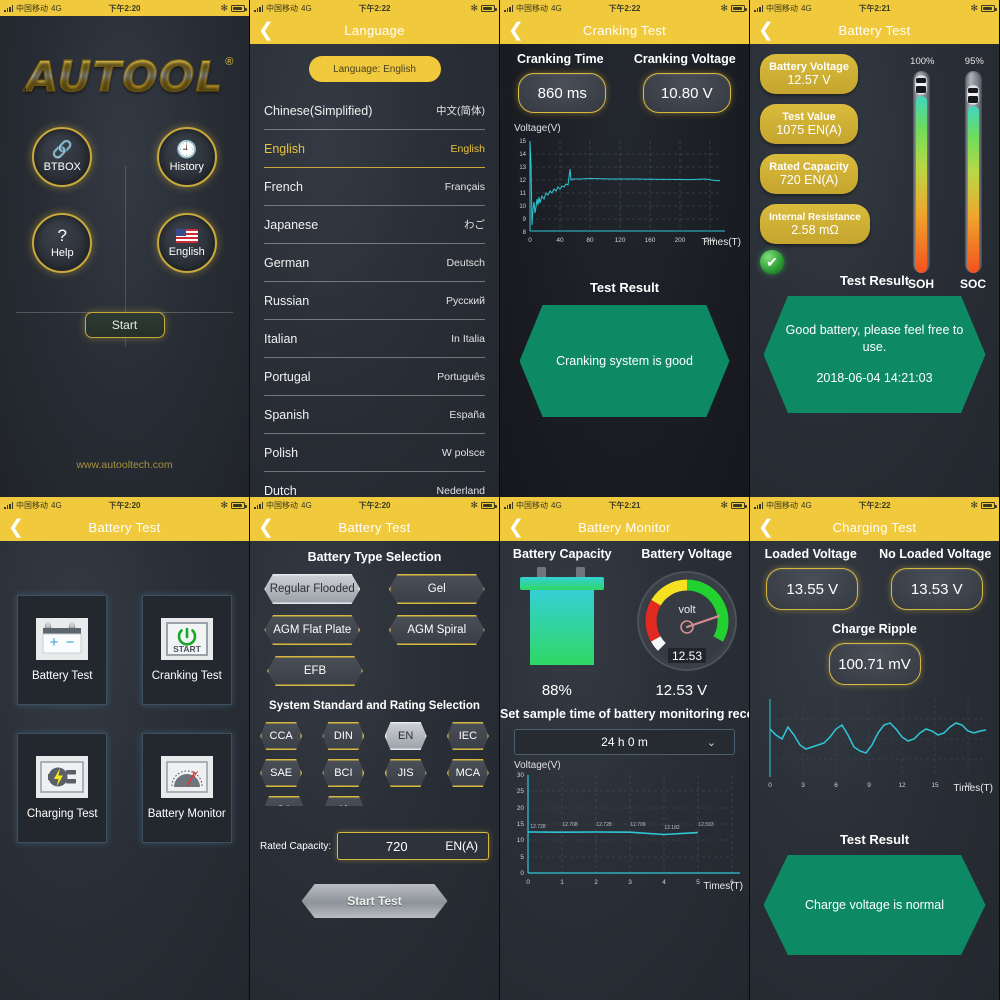  What do you see at coordinates (467, 773) in the screenshot?
I see `rating-mca: MCA` at bounding box center [467, 773].